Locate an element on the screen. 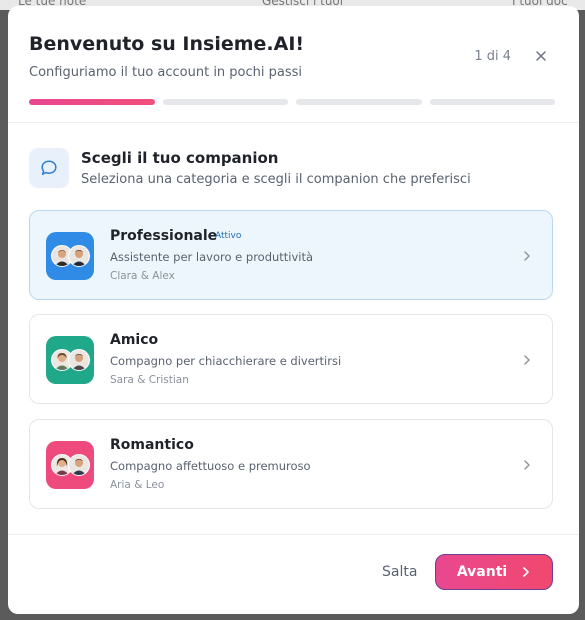 The height and width of the screenshot is (620, 585). category-name: Amico is located at coordinates (134, 340).